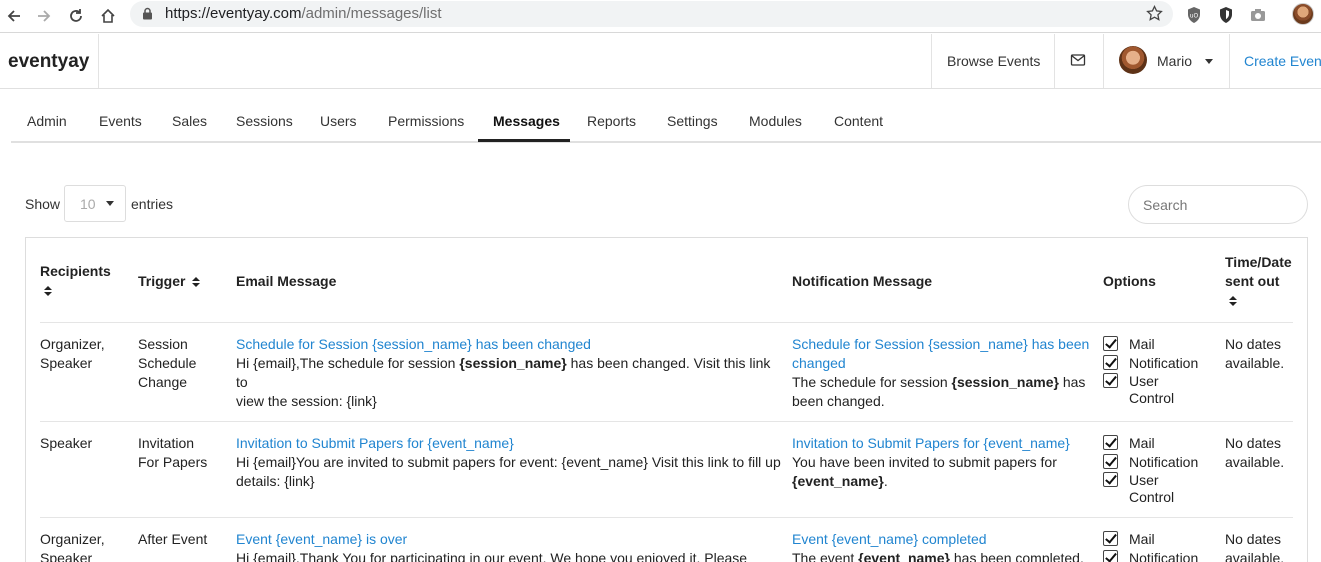 The image size is (1321, 562). I want to click on cell-trigger: Session Schedule Change, so click(167, 363).